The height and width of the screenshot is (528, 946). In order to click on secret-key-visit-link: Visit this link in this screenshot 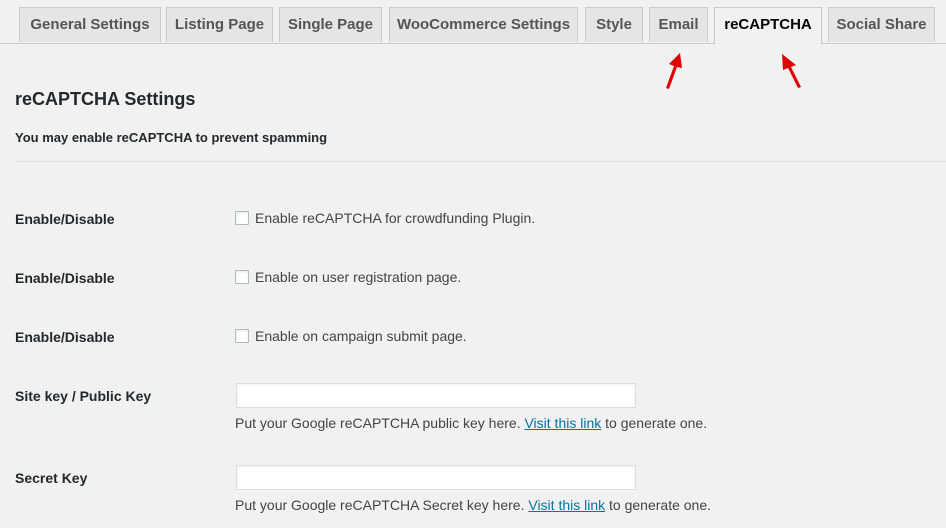, I will do `click(566, 505)`.